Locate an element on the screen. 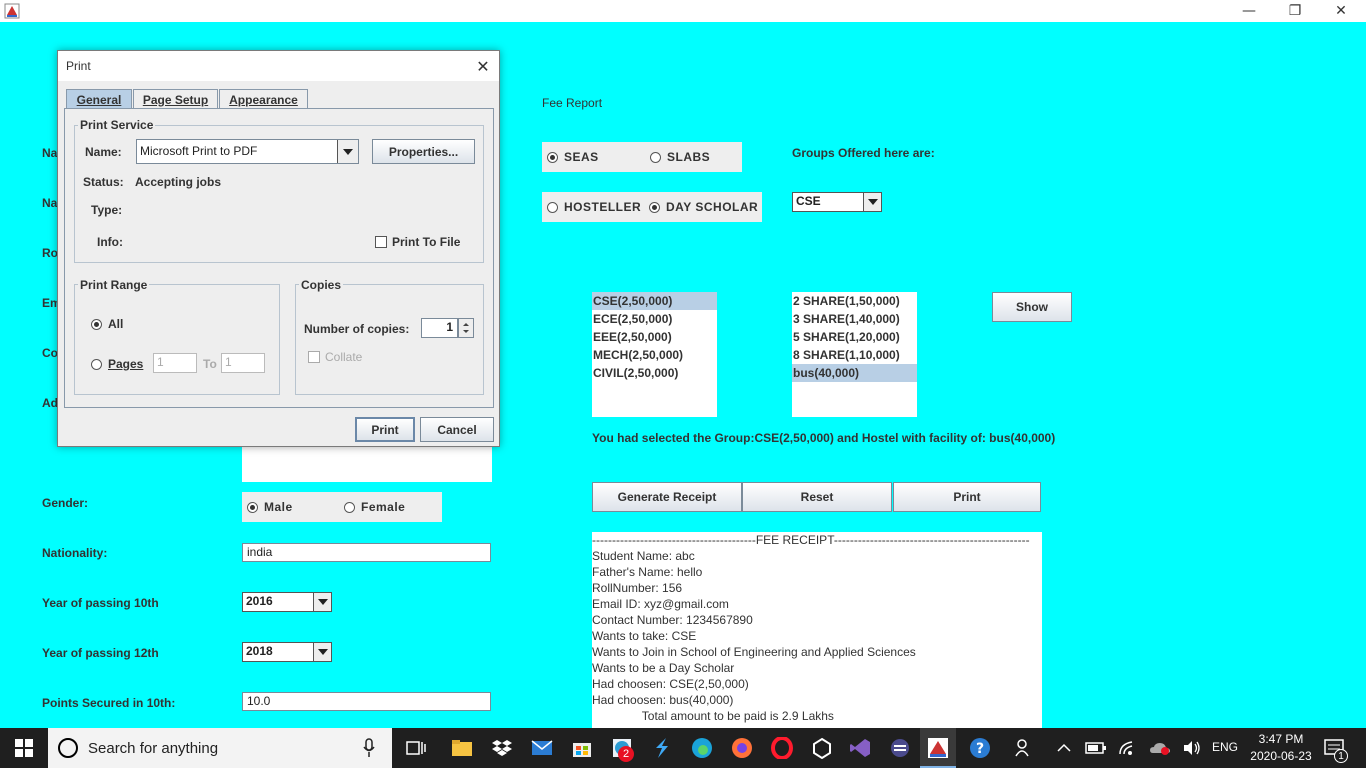 Image resolution: width=1366 pixels, height=768 pixels. dialog-cancel-button: Cancel is located at coordinates (457, 429).